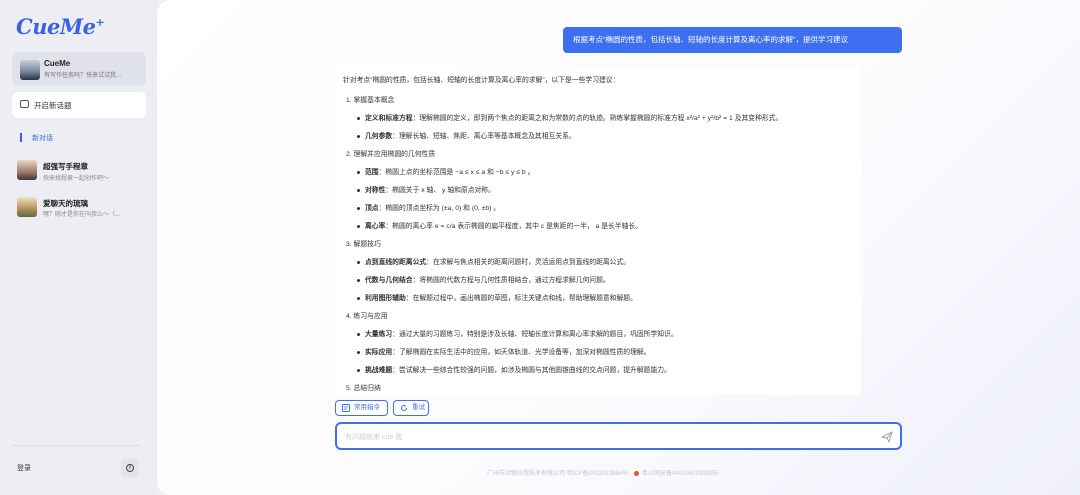 The image size is (1080, 495). I want to click on answer-bullet: 几何参数：理解长轴、短轴、焦距、离心率等基本概念及其相互关系。, so click(605, 137).